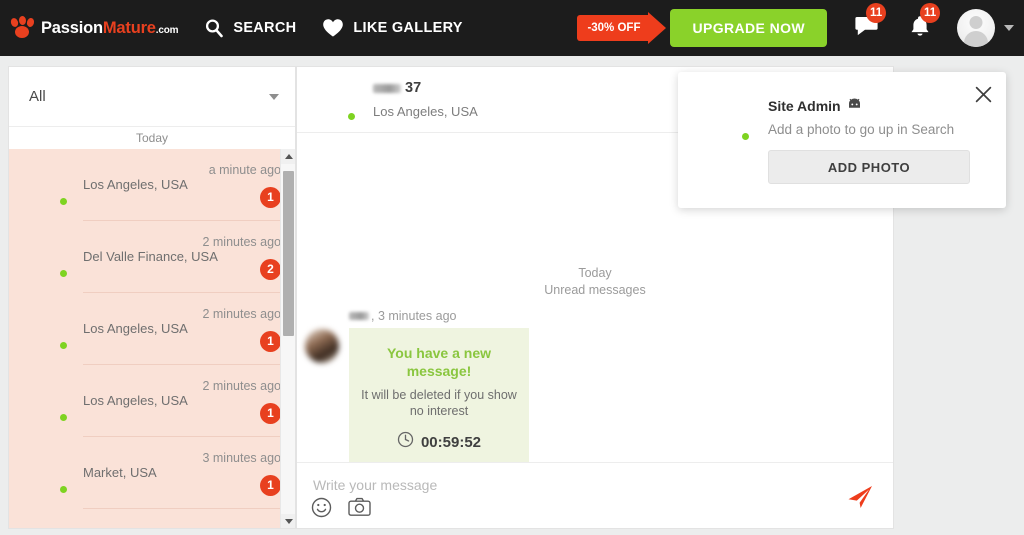 The width and height of the screenshot is (1024, 535). Describe the element at coordinates (129, 27) in the screenshot. I see `logo-text-part2: Mature` at that location.